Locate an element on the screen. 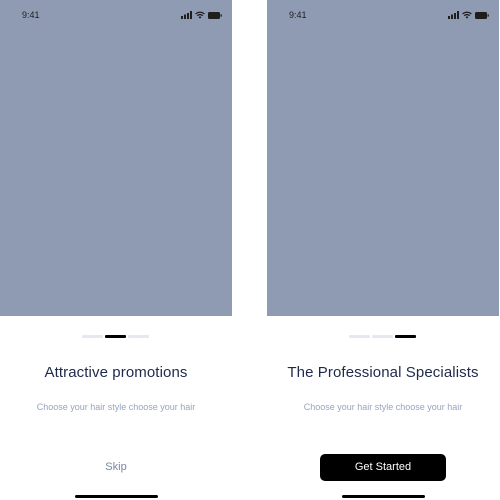  page-dot-2-active is located at coordinates (115, 336).